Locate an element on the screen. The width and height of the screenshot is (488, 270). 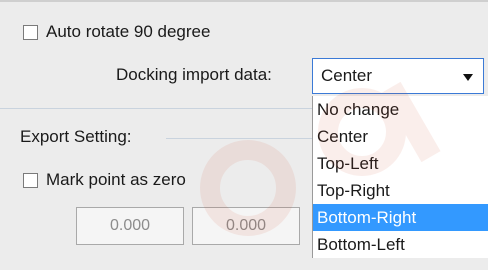
x-offset-input: 0.000 is located at coordinates (130, 226).